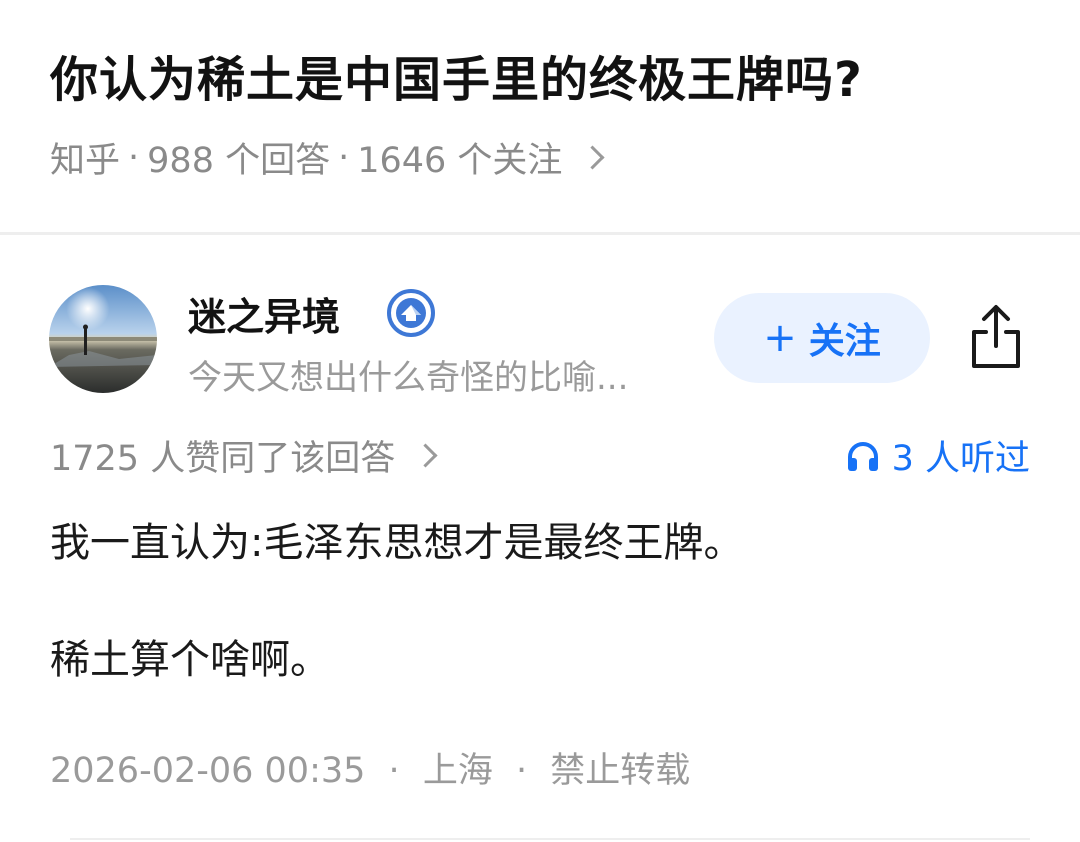 The width and height of the screenshot is (1080, 842). I want to click on question-title: 你认为稀土是中国手里的终极王牌吗?, so click(456, 75).